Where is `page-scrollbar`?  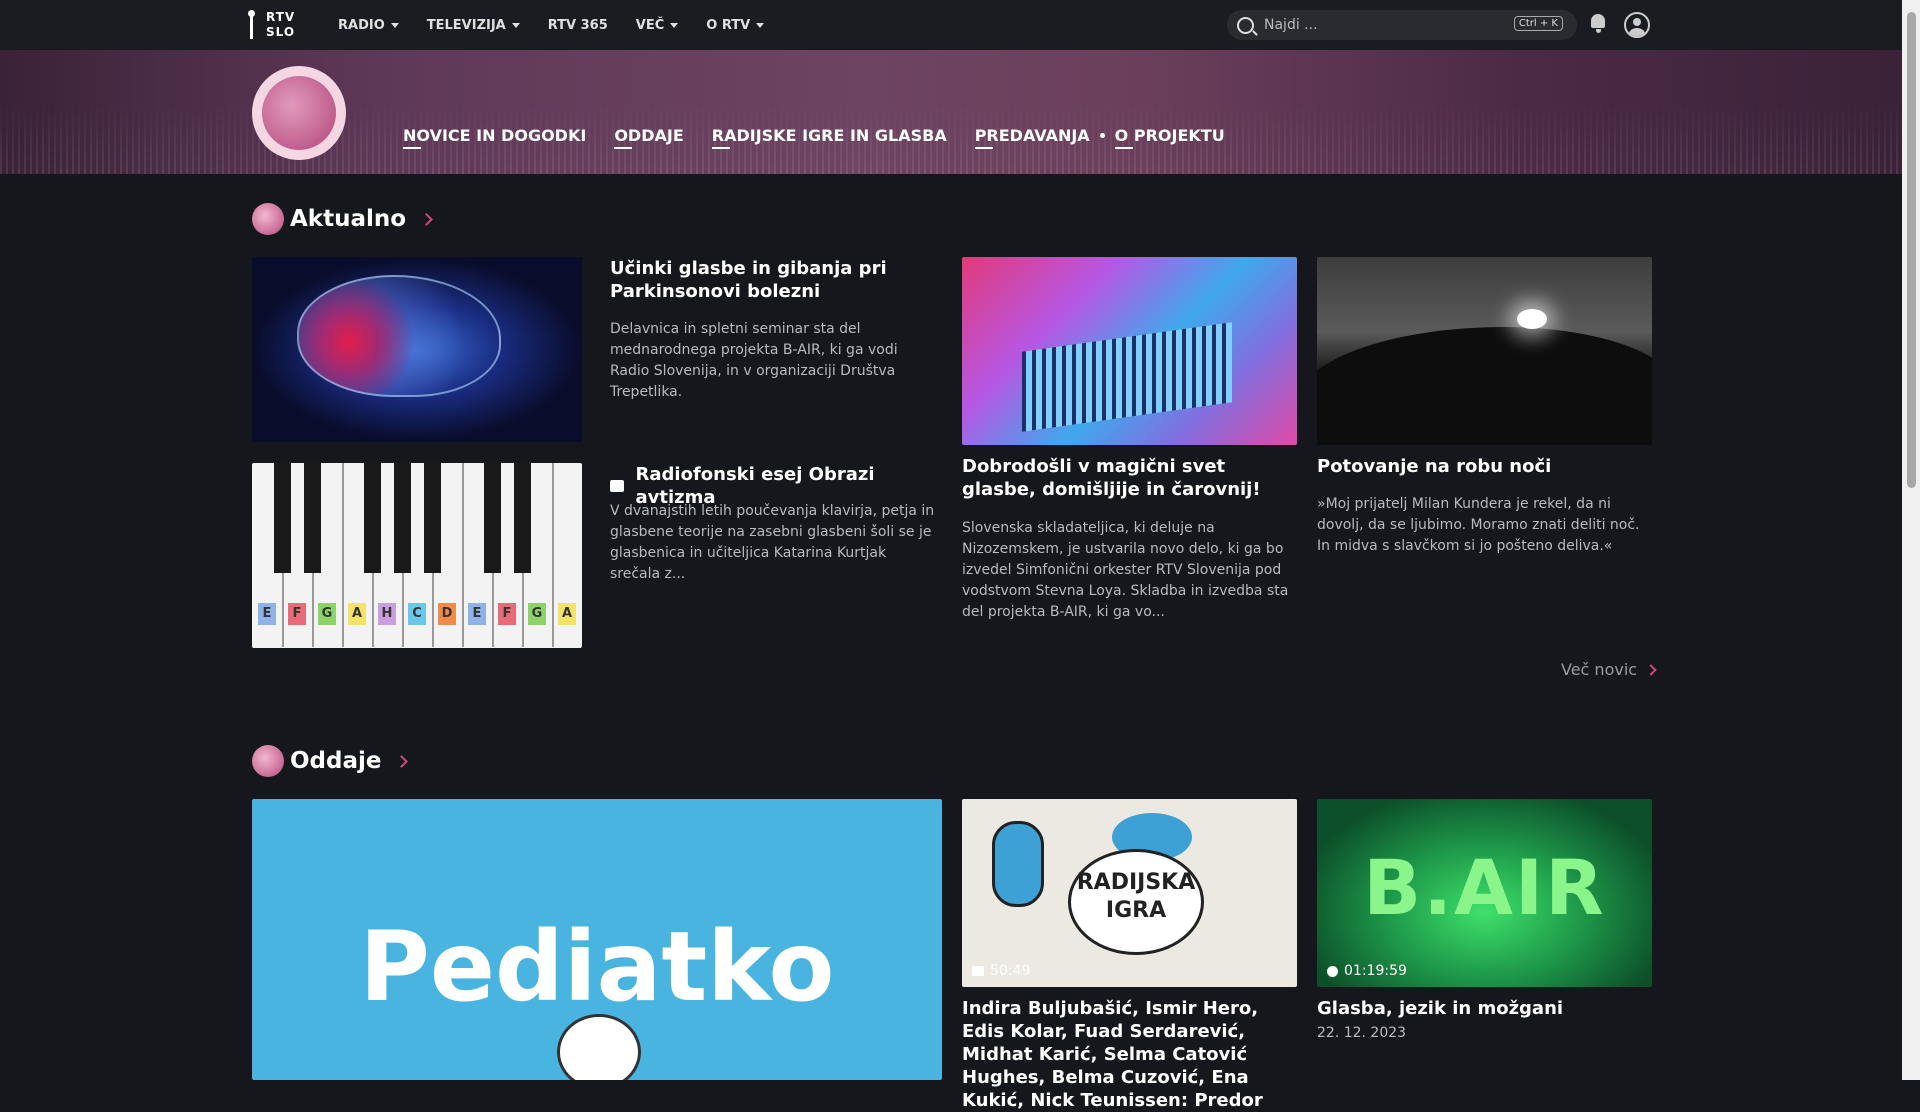 page-scrollbar is located at coordinates (1911, 540).